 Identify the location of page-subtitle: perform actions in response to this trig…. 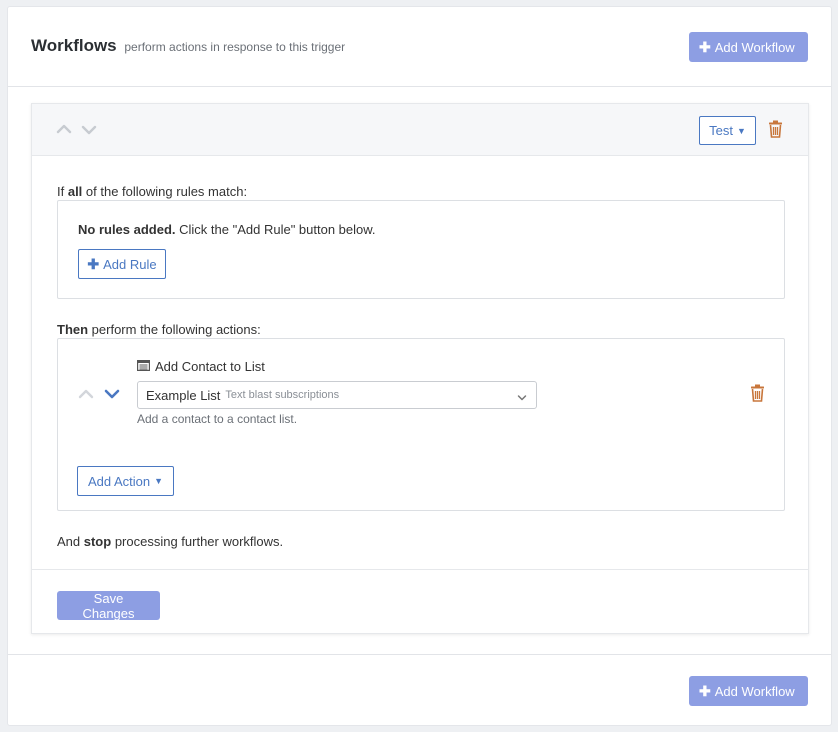
(235, 47).